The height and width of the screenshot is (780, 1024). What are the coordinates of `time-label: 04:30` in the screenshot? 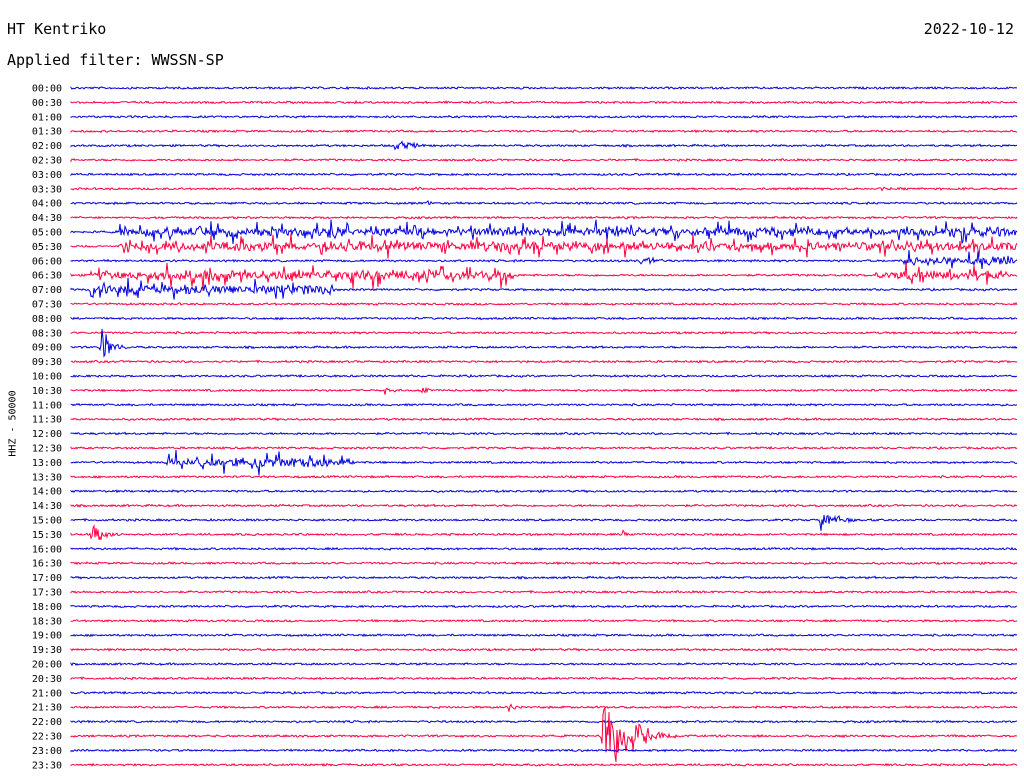 It's located at (47, 218).